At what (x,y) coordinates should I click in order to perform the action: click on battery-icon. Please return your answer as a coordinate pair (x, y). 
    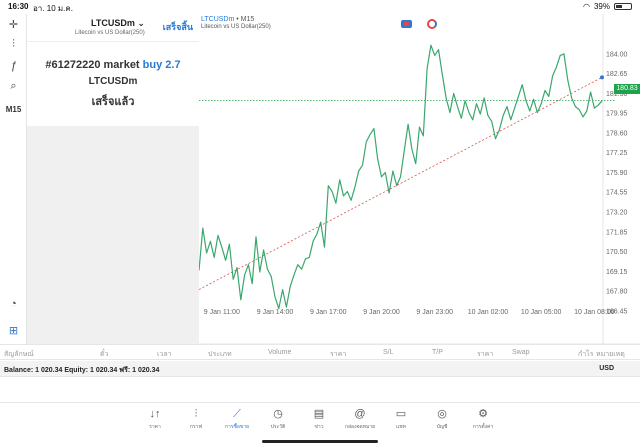
    Looking at the image, I should click on (623, 6).